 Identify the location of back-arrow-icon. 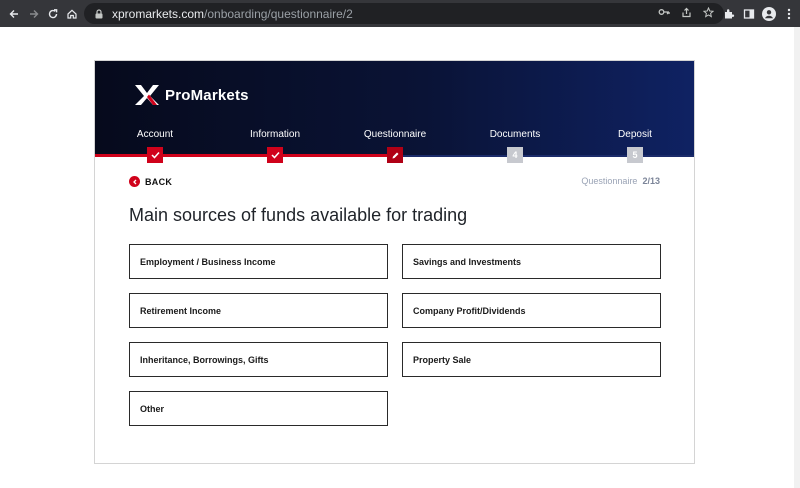
(14, 14).